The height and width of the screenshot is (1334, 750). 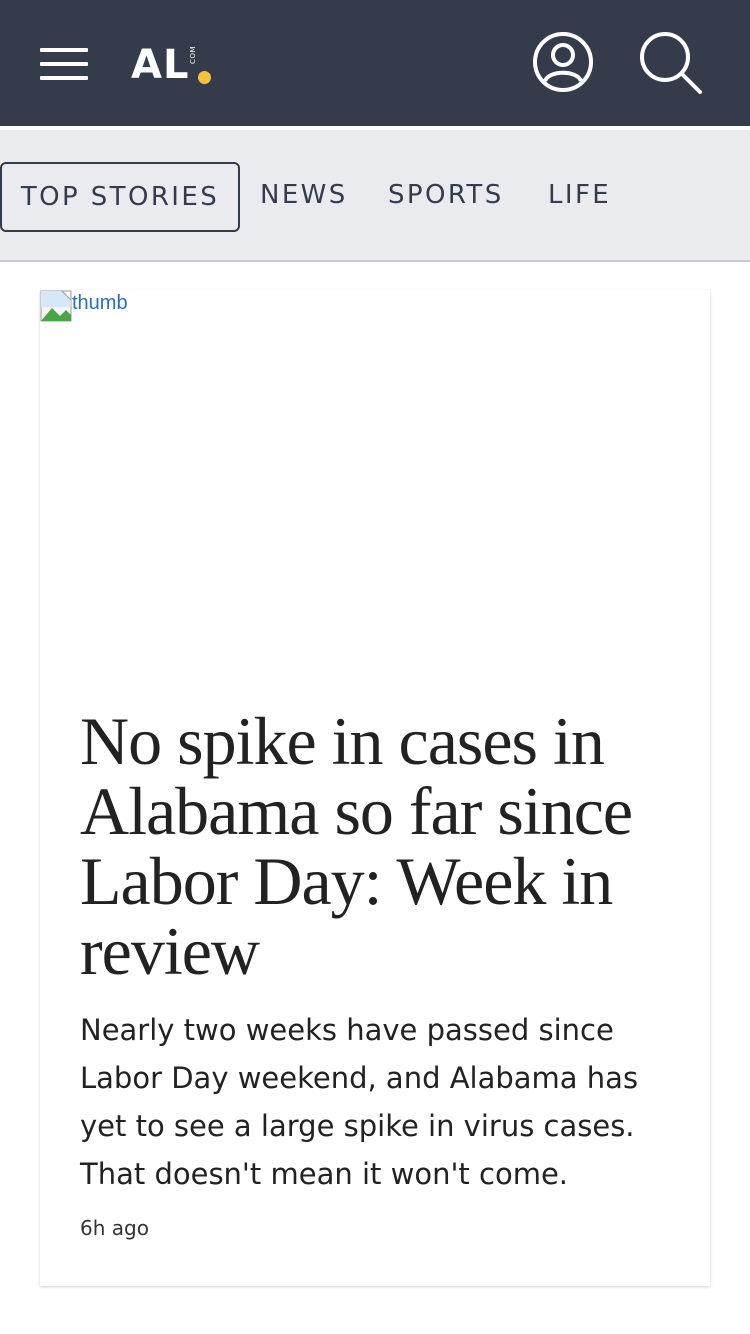 What do you see at coordinates (56, 306) in the screenshot?
I see `broken-image-icon` at bounding box center [56, 306].